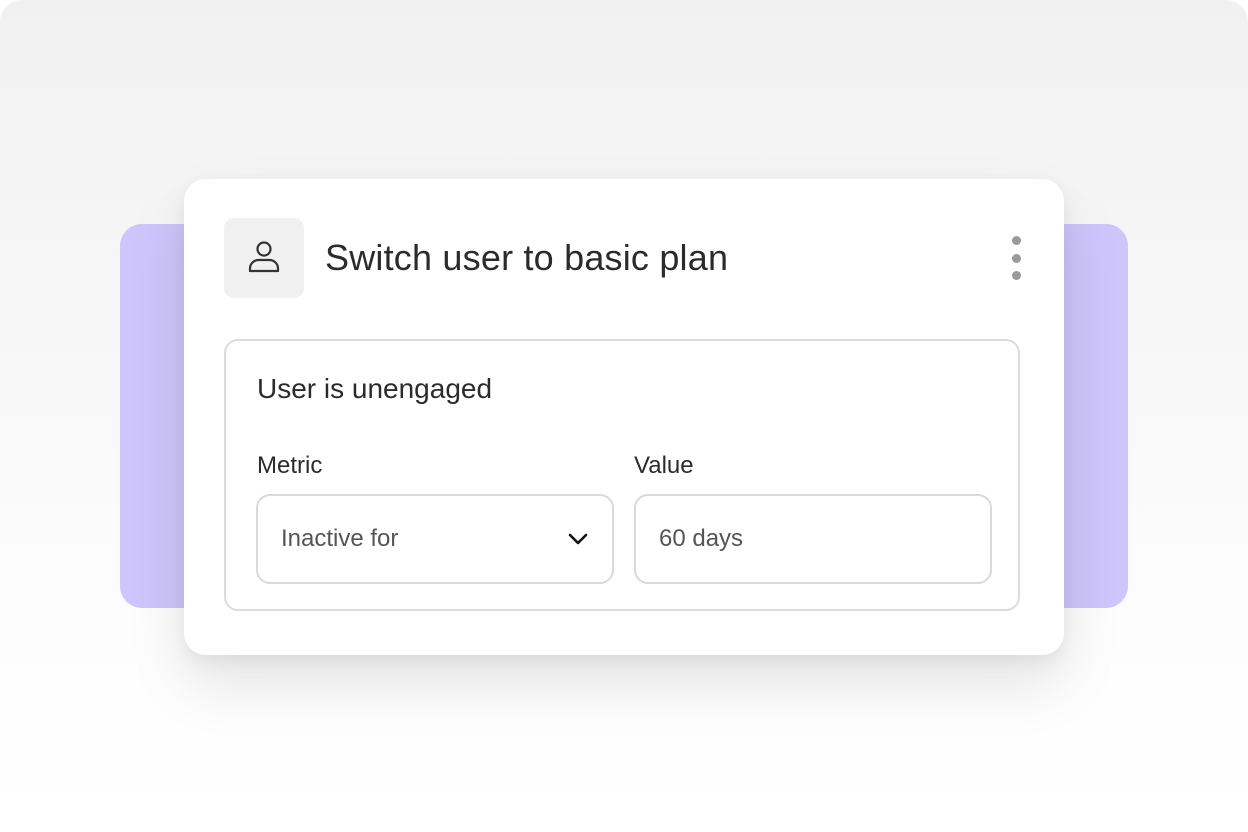 The image size is (1248, 832). What do you see at coordinates (290, 465) in the screenshot?
I see `metric-label: Metric` at bounding box center [290, 465].